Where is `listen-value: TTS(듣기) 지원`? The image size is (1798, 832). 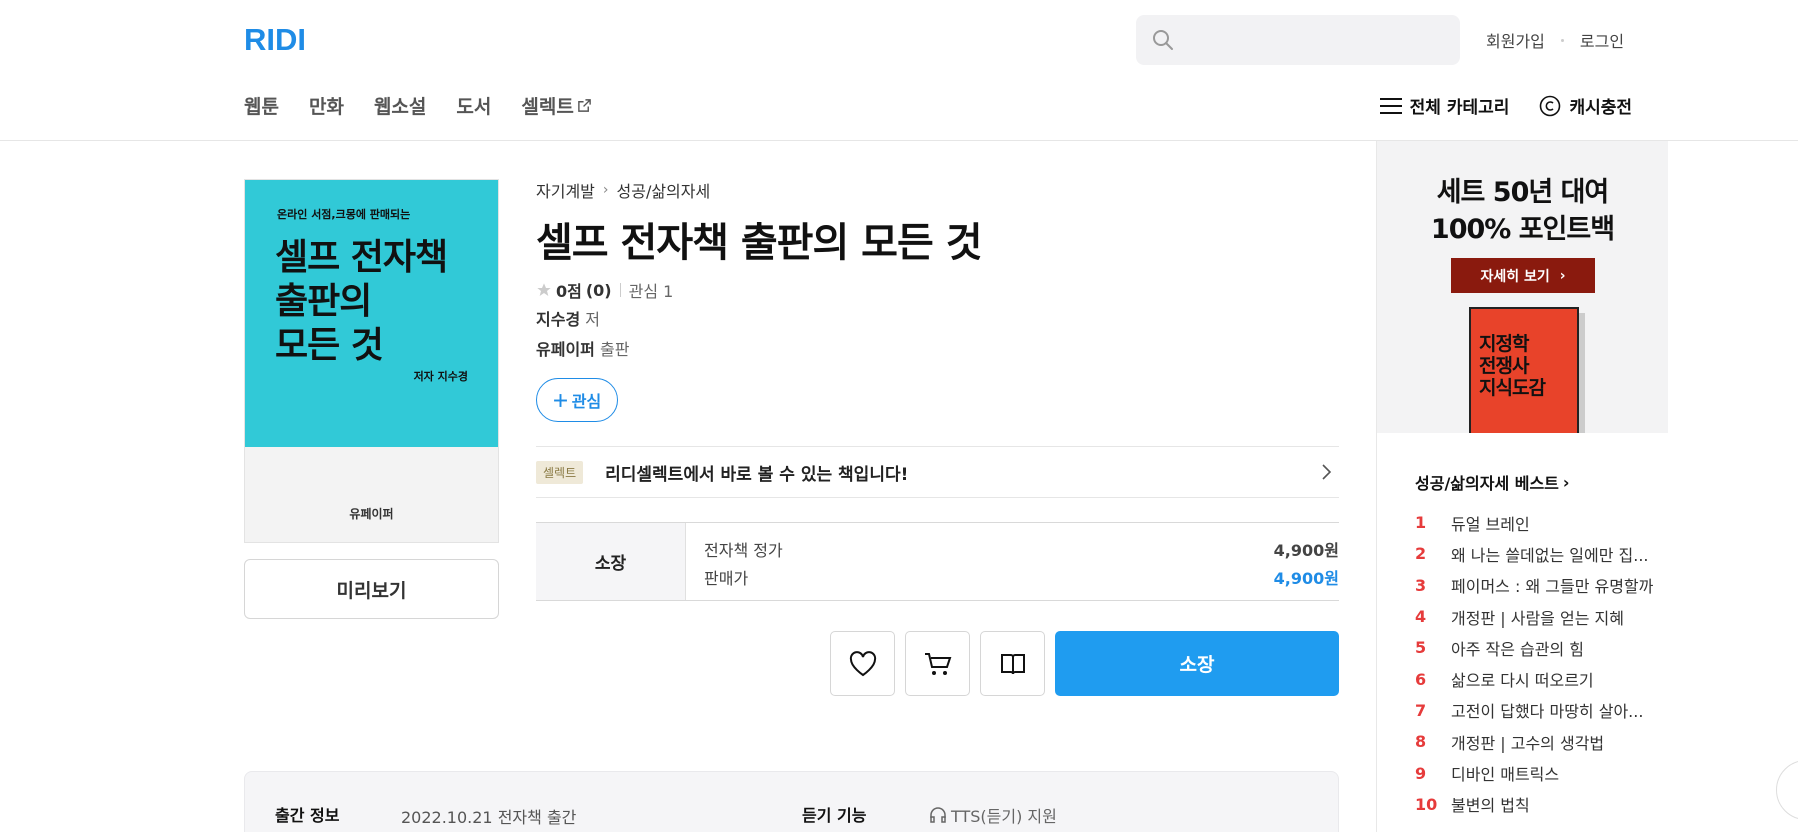 listen-value: TTS(듣기) 지원 is located at coordinates (993, 815).